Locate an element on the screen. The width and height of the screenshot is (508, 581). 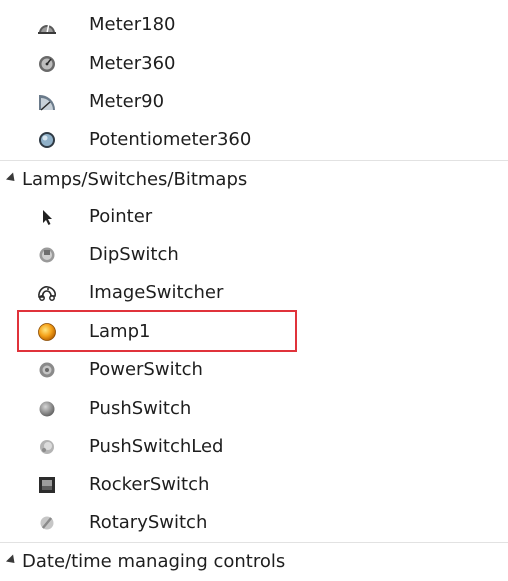
toolbox-item-label: RockerSwitch is located at coordinates (149, 484).